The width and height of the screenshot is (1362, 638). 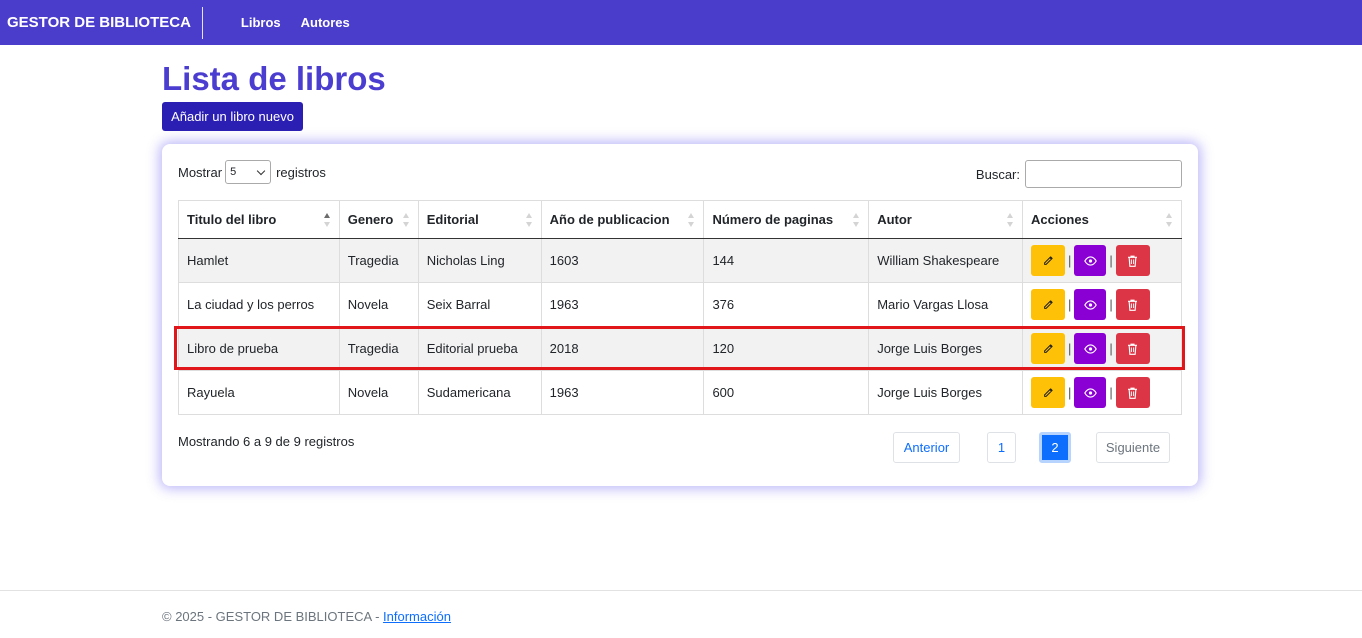 I want to click on column-header-genre: Genero, so click(x=379, y=219).